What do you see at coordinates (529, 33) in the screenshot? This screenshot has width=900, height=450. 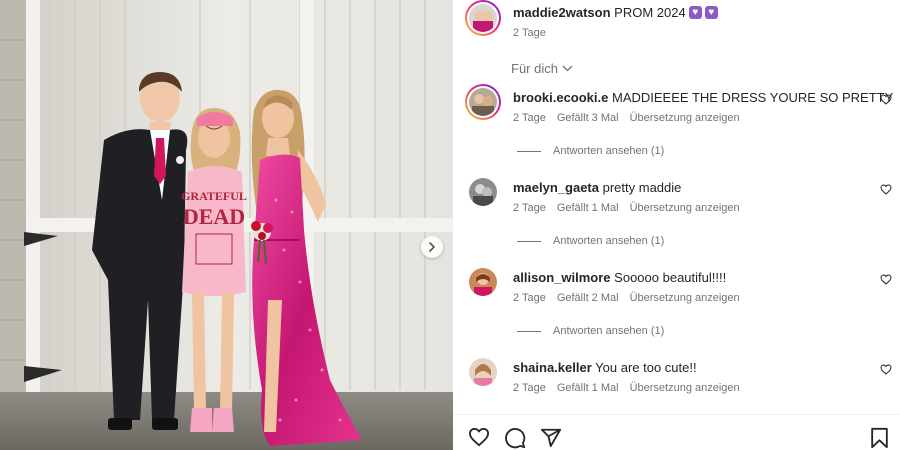 I see `post-age: 2 Tage` at bounding box center [529, 33].